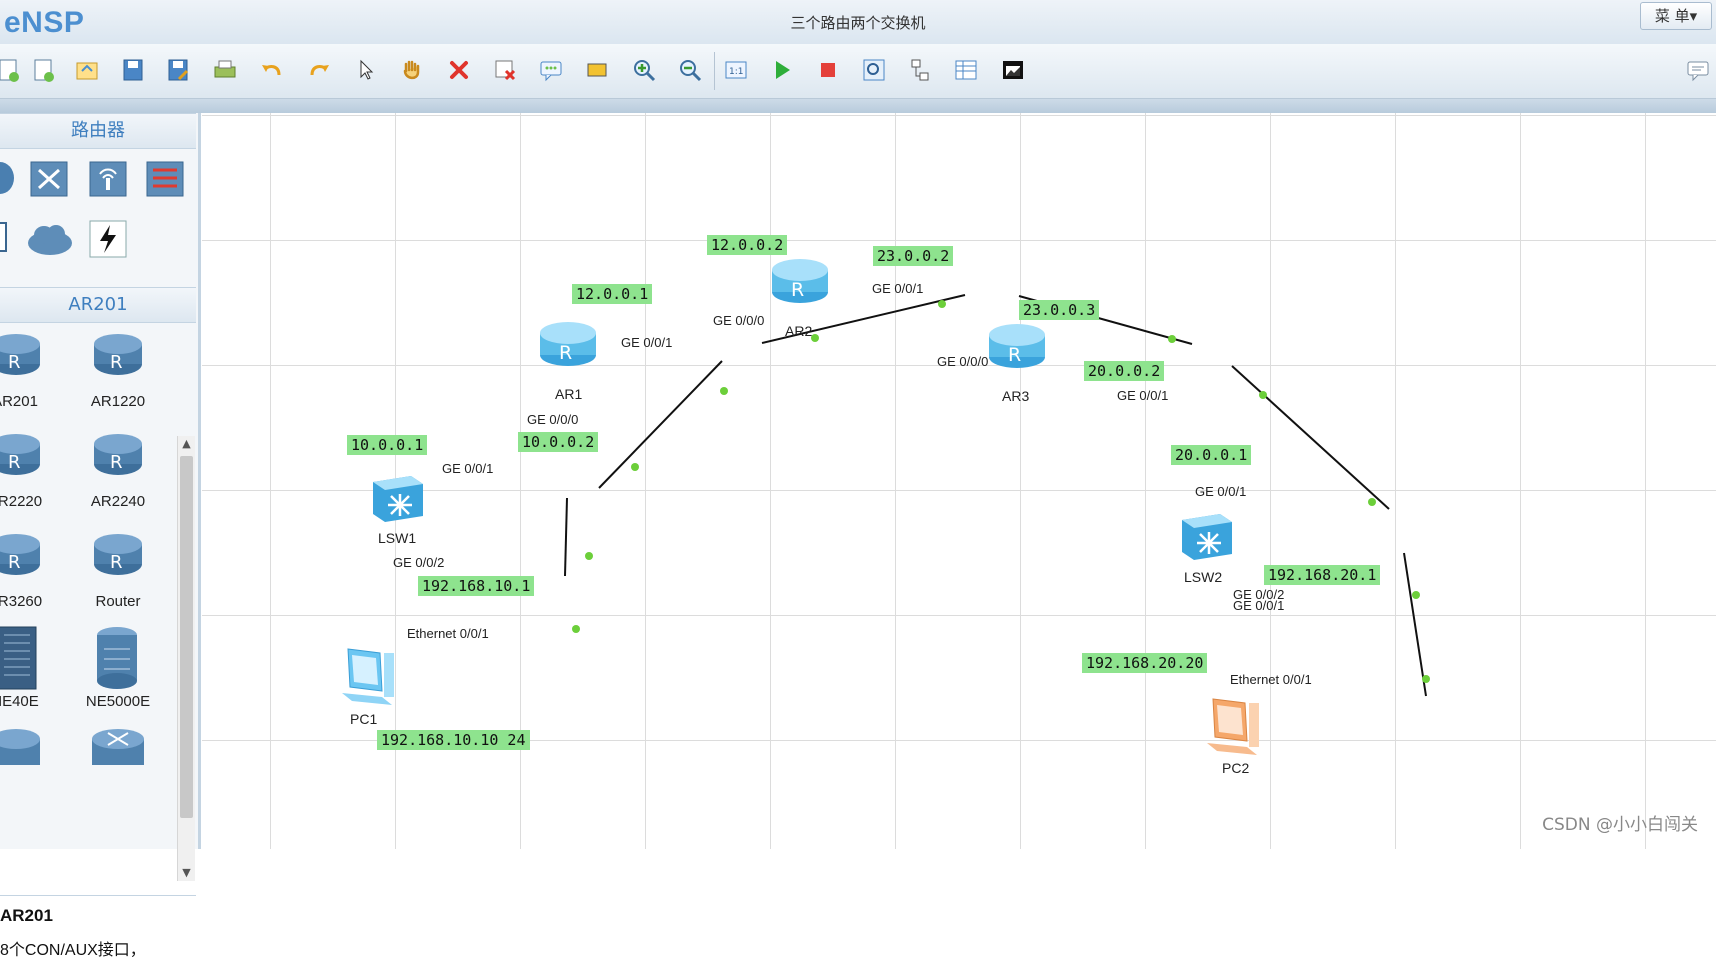 Image resolution: width=1716 pixels, height=966 pixels. What do you see at coordinates (782, 70) in the screenshot?
I see `start-device-icon` at bounding box center [782, 70].